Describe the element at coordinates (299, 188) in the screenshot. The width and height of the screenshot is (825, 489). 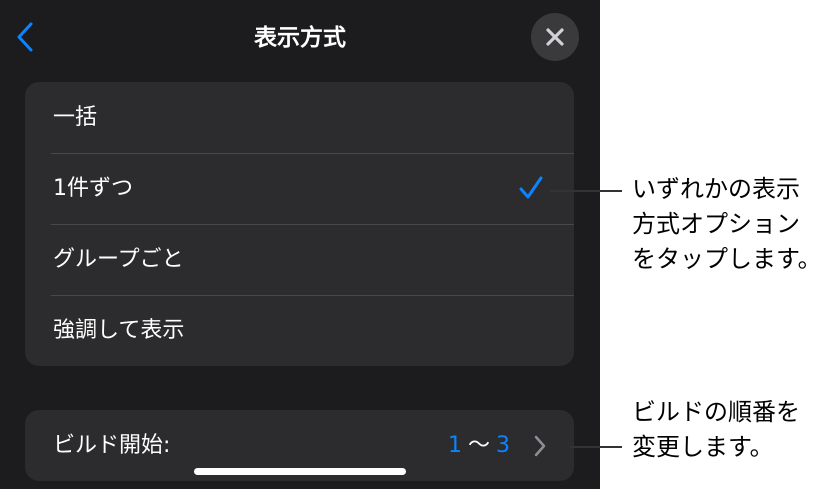
I see `option-one-by-one: 1件ずつ` at that location.